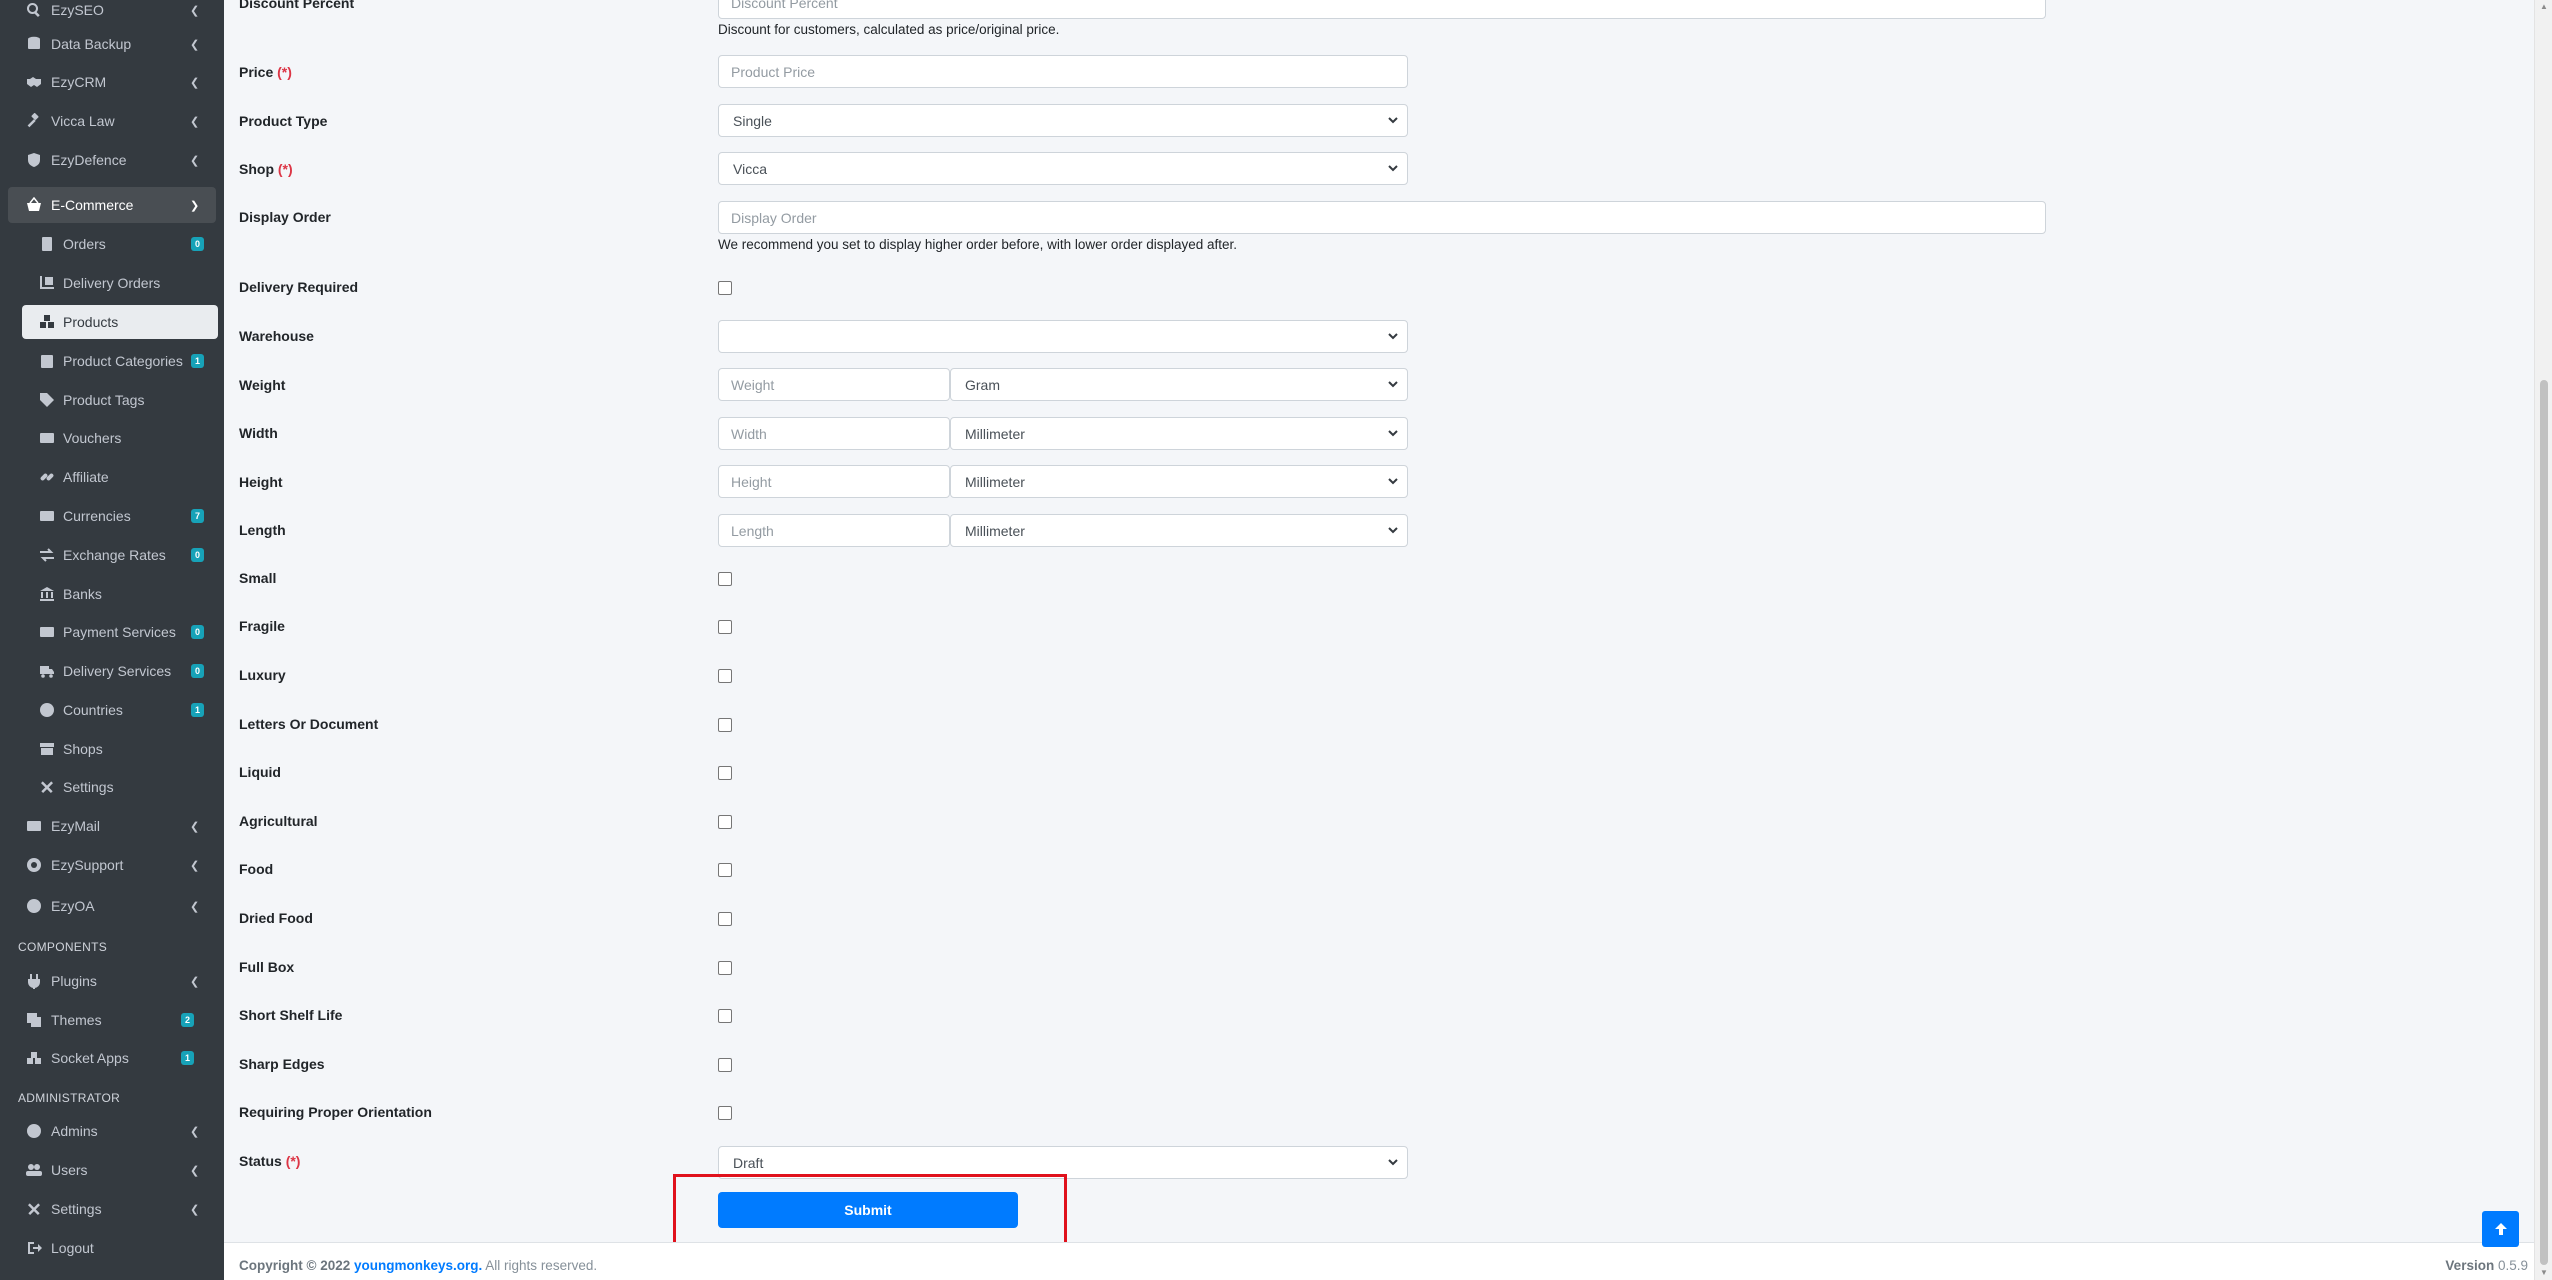  I want to click on sidebar-item-plugins: Plugins ❮, so click(112, 981).